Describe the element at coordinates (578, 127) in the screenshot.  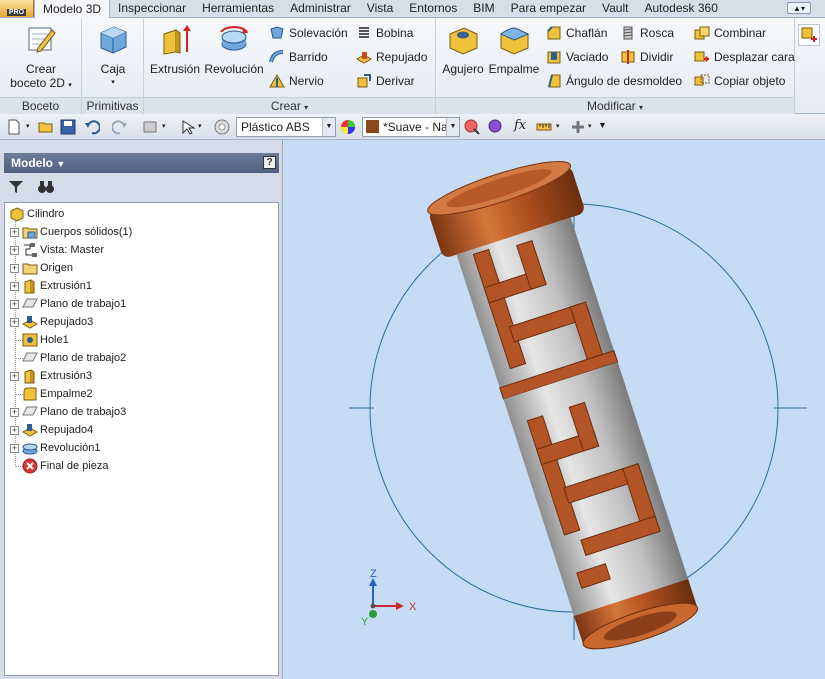
I see `add-icon` at that location.